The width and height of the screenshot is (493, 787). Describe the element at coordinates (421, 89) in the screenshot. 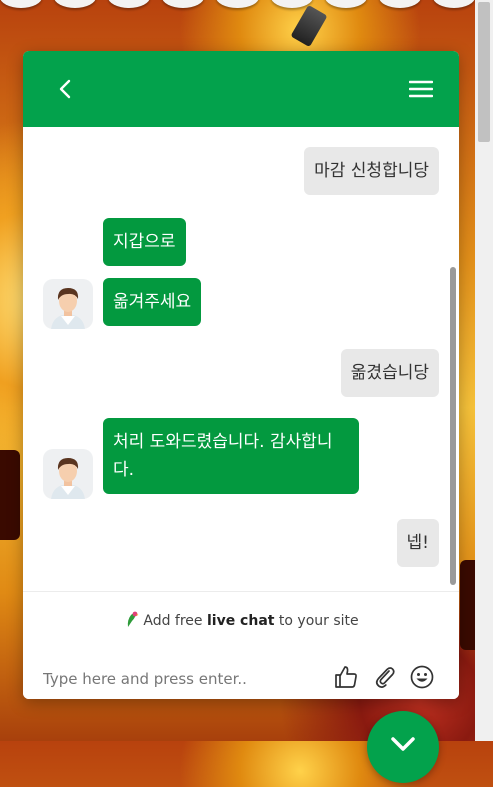

I see `hamburger-menu-icon` at that location.